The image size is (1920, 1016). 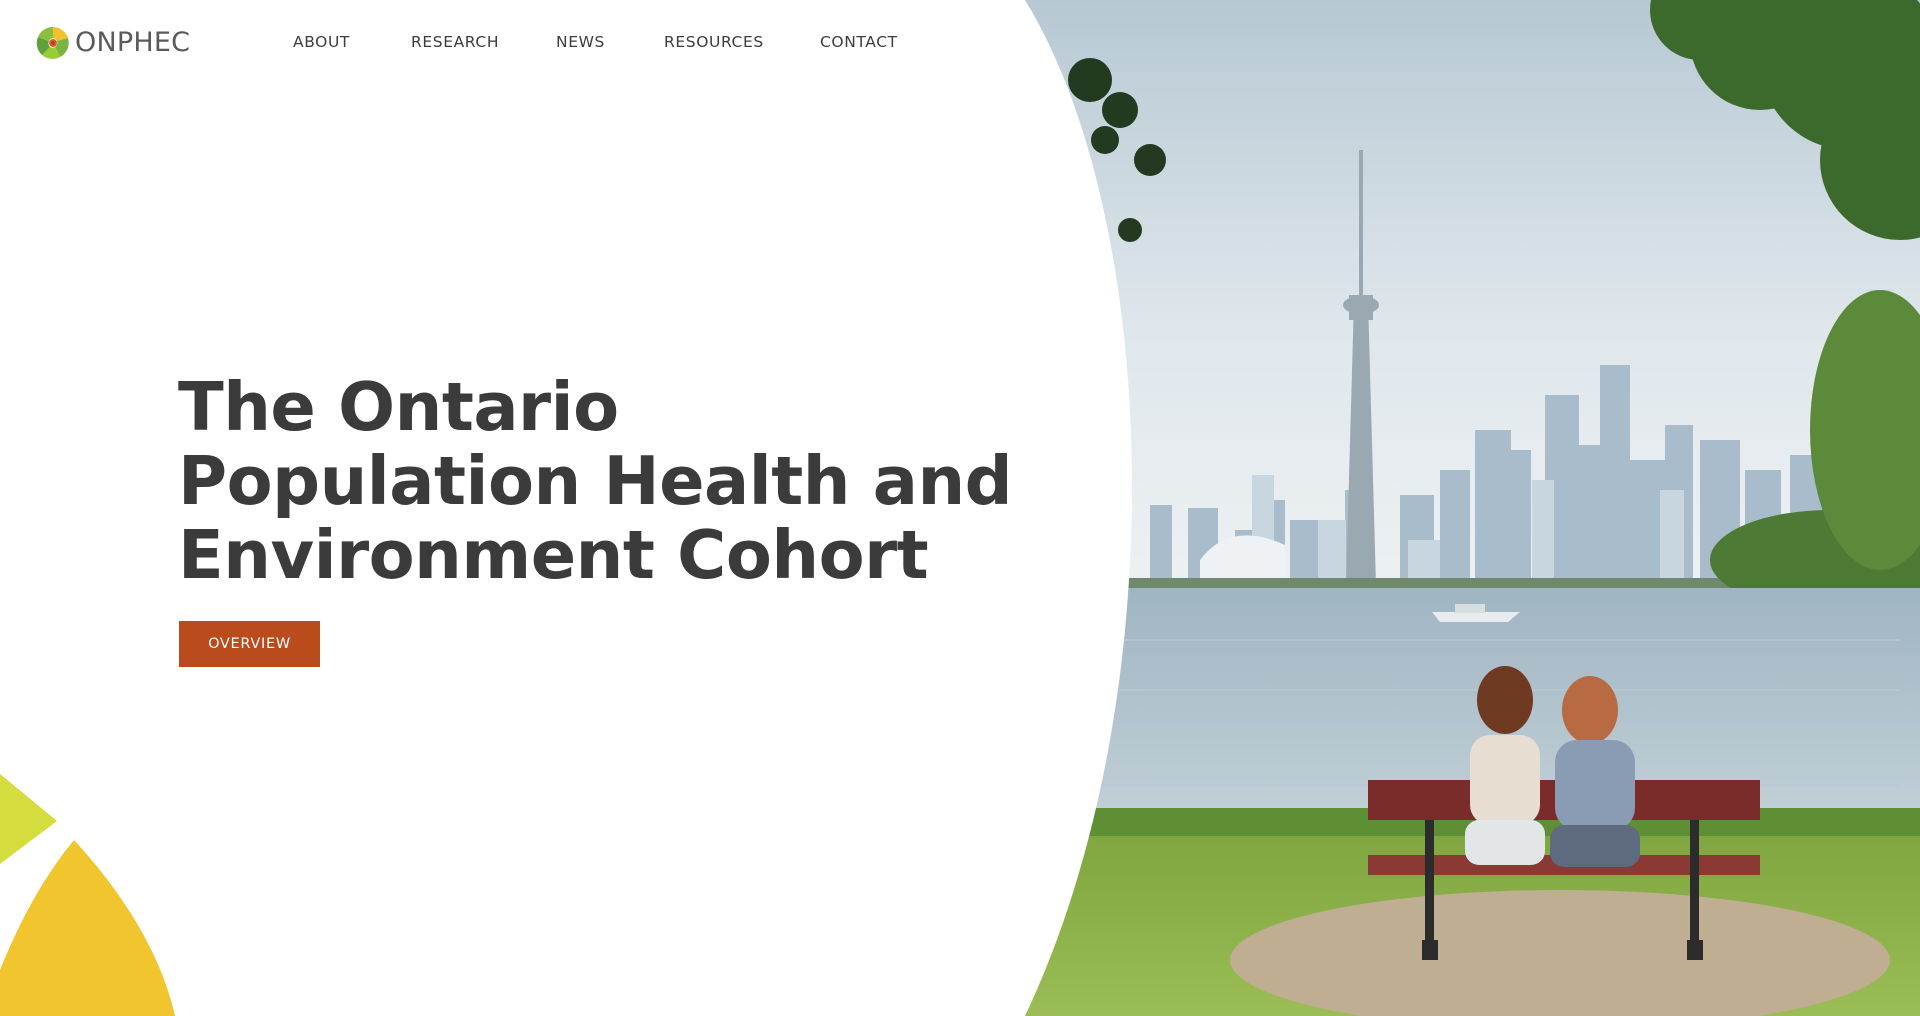 I want to click on hero-title-line-2: Population Health and, so click(x=595, y=481).